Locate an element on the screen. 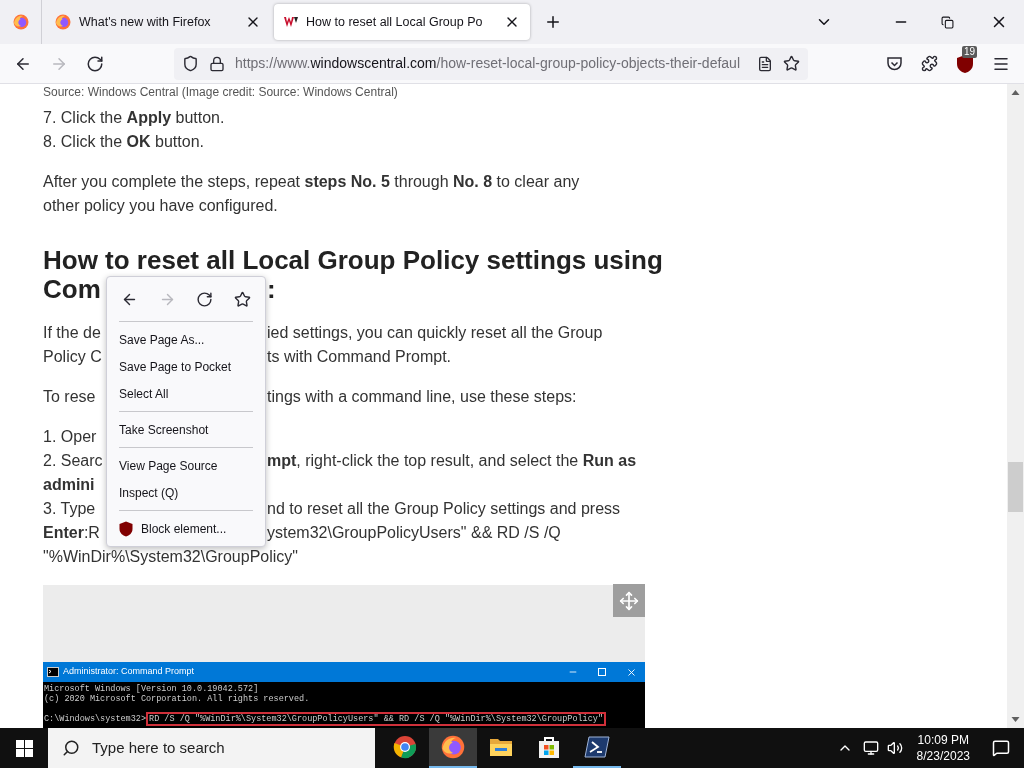 The image size is (1024, 768). text-fragment: 3. Type is located at coordinates (70, 509).